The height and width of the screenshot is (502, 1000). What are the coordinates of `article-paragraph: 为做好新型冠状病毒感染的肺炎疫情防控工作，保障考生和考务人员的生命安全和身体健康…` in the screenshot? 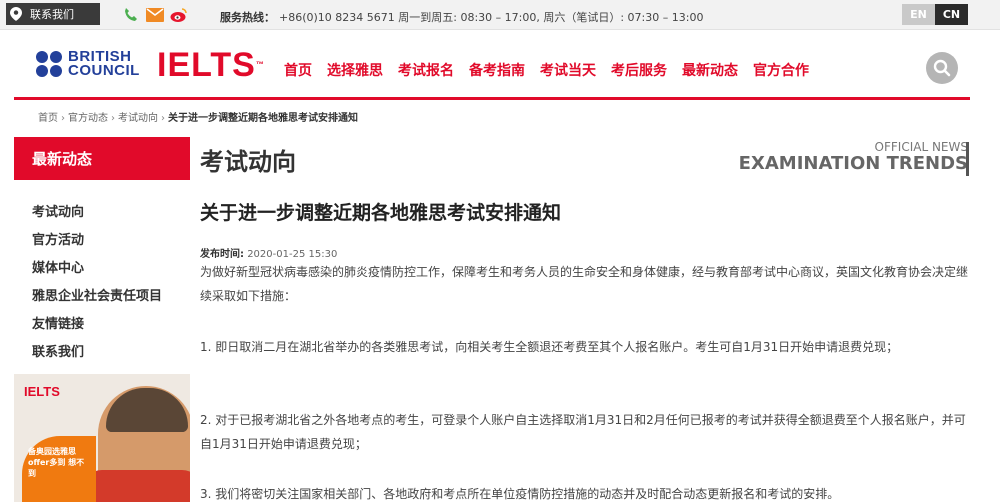 It's located at (584, 284).